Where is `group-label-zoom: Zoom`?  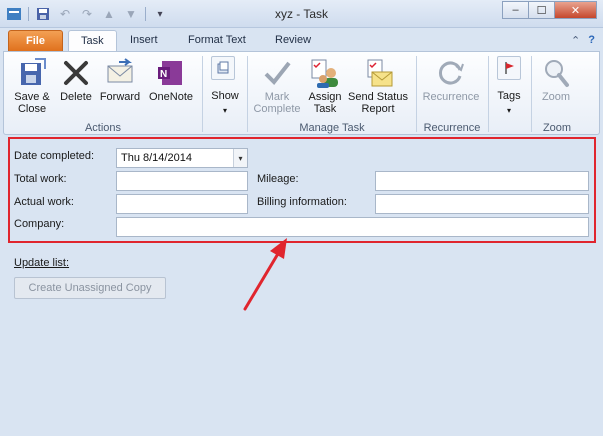
group-label-zoom: Zoom is located at coordinates (557, 128).